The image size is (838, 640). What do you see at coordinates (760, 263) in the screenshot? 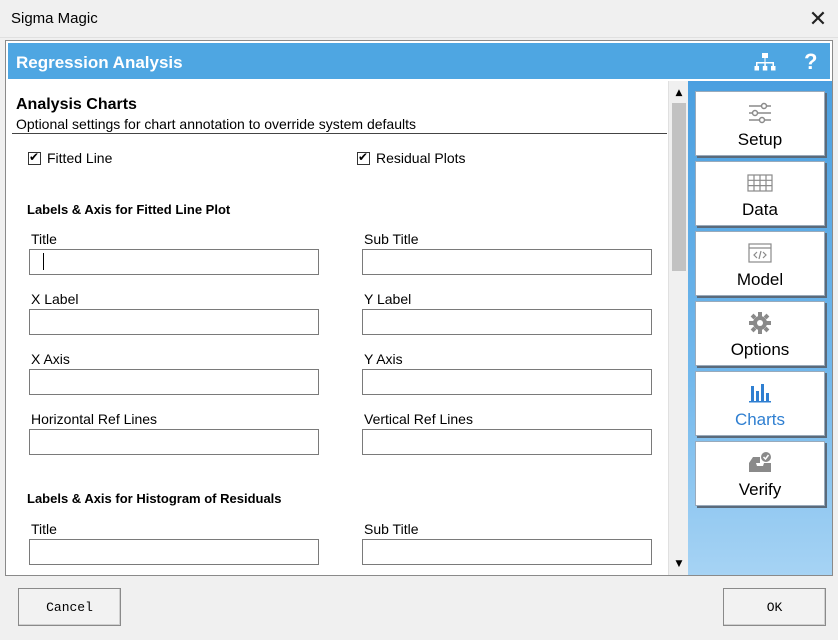
I see `nav-model-button: Model` at bounding box center [760, 263].